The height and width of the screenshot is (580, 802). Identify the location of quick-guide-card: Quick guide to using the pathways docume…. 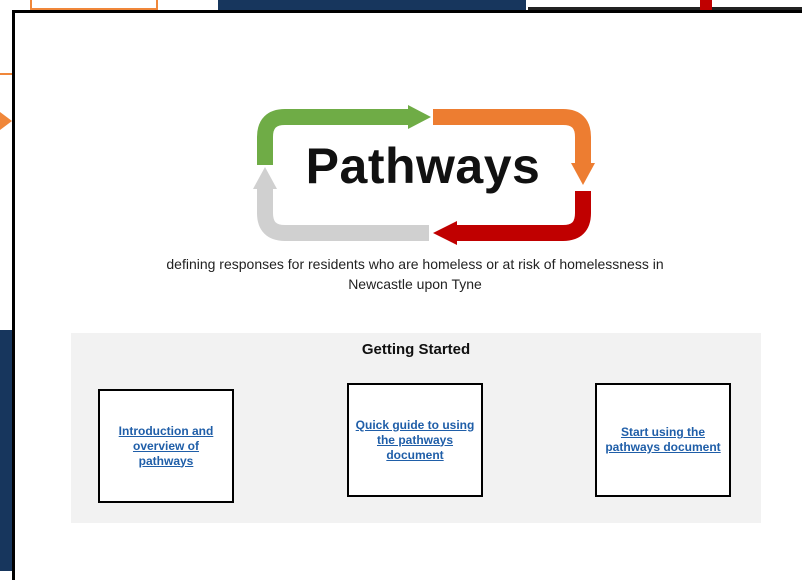
(415, 440).